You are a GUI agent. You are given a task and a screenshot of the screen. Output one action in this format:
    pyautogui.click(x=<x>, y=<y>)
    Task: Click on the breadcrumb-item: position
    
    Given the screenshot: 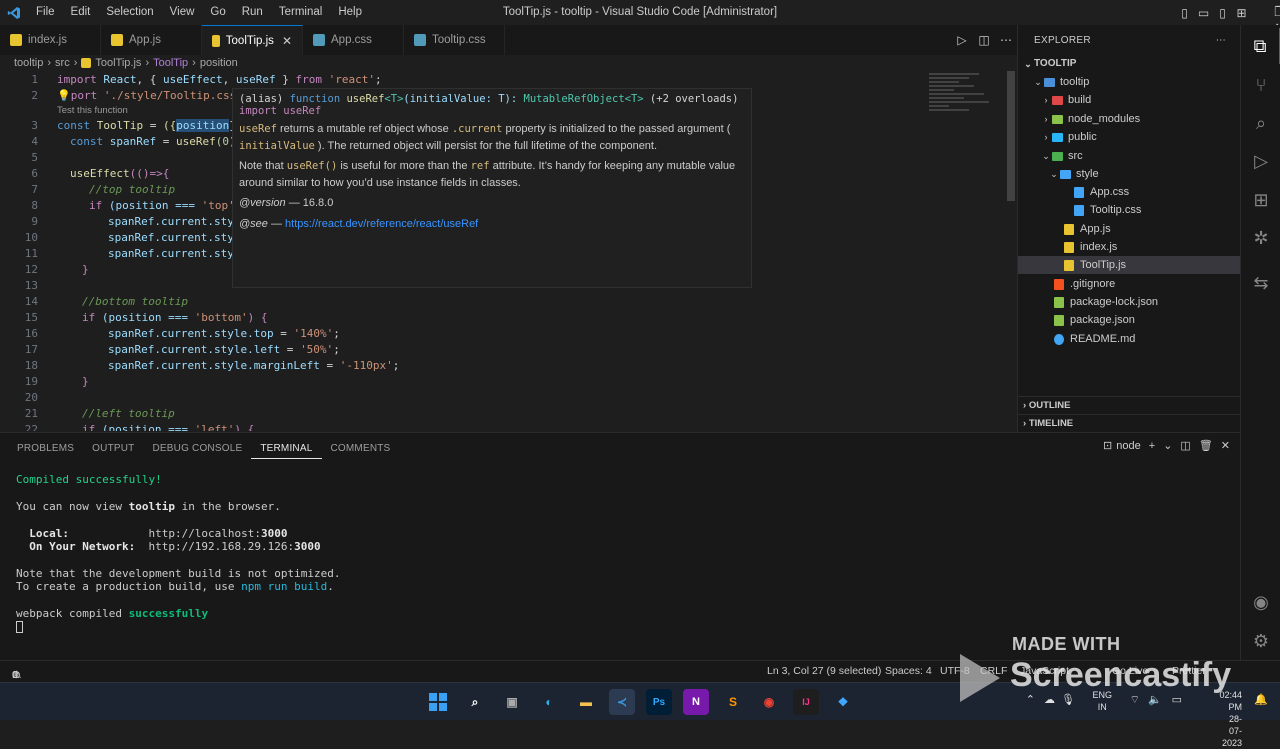 What is the action you would take?
    pyautogui.click(x=219, y=63)
    